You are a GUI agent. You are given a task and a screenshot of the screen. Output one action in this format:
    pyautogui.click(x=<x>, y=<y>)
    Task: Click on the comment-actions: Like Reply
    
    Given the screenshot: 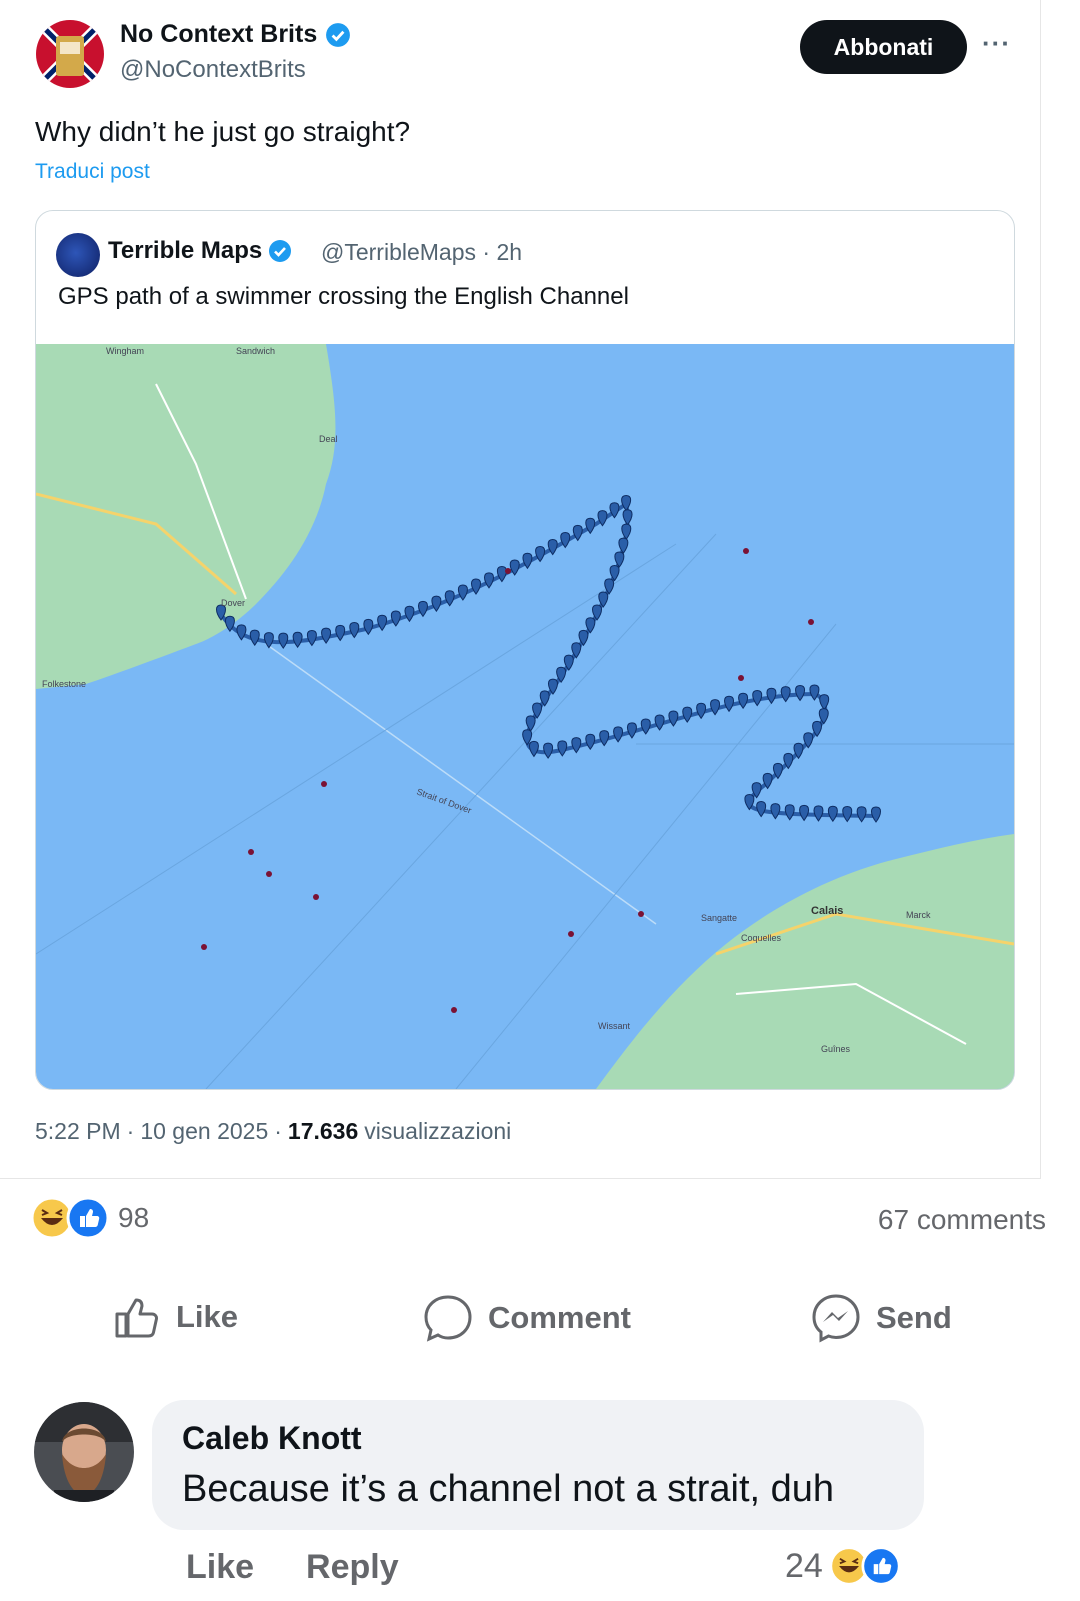 What is the action you would take?
    pyautogui.click(x=292, y=1567)
    